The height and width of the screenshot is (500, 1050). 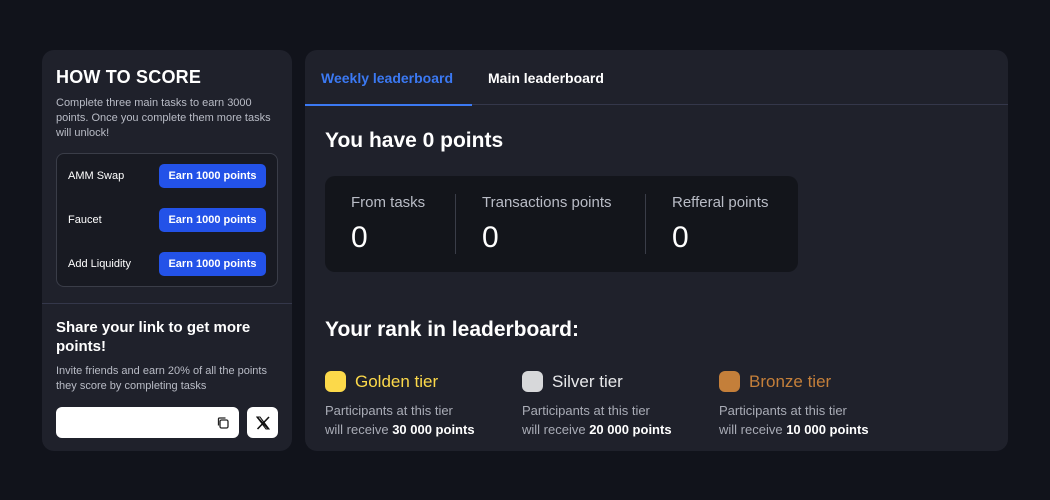 What do you see at coordinates (587, 381) in the screenshot?
I see `tier-name: Silver tier` at bounding box center [587, 381].